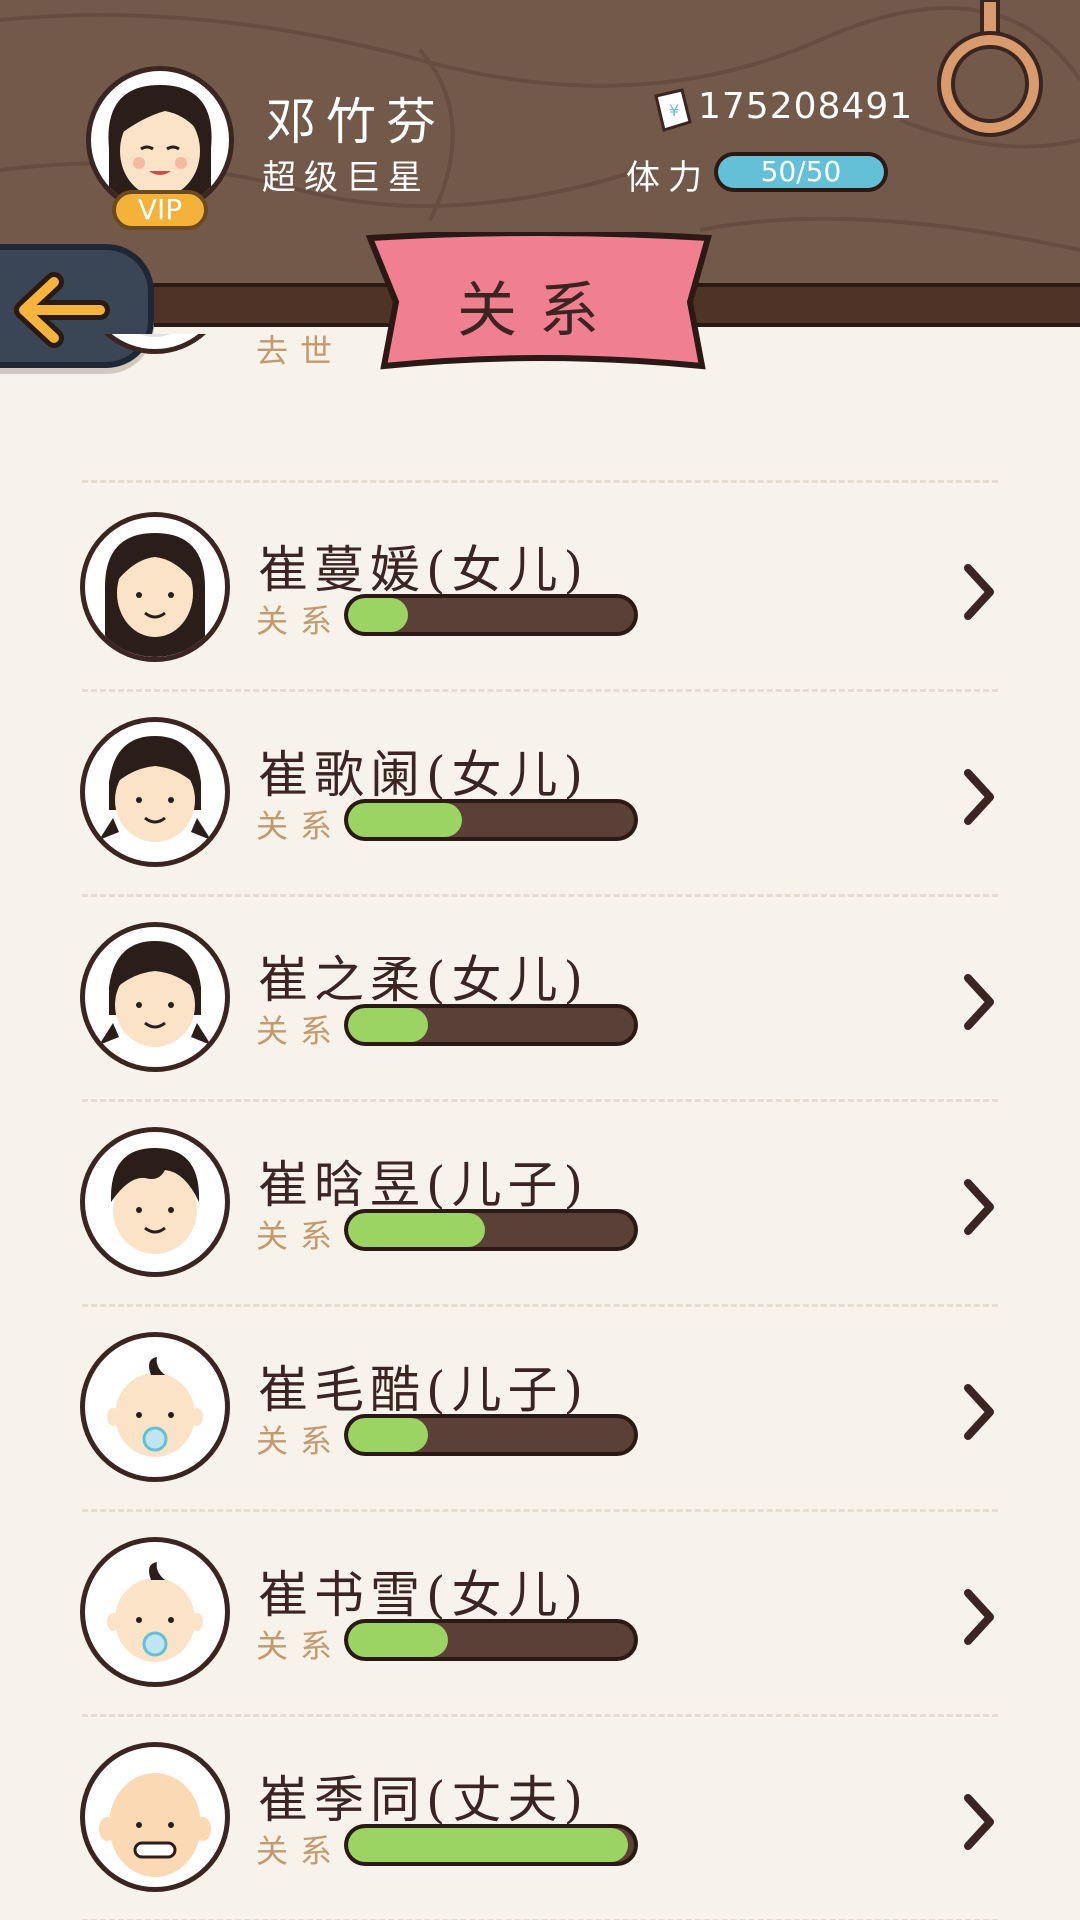 Image resolution: width=1080 pixels, height=1920 pixels. Describe the element at coordinates (801, 171) in the screenshot. I see `stamina-value: 50/50` at that location.